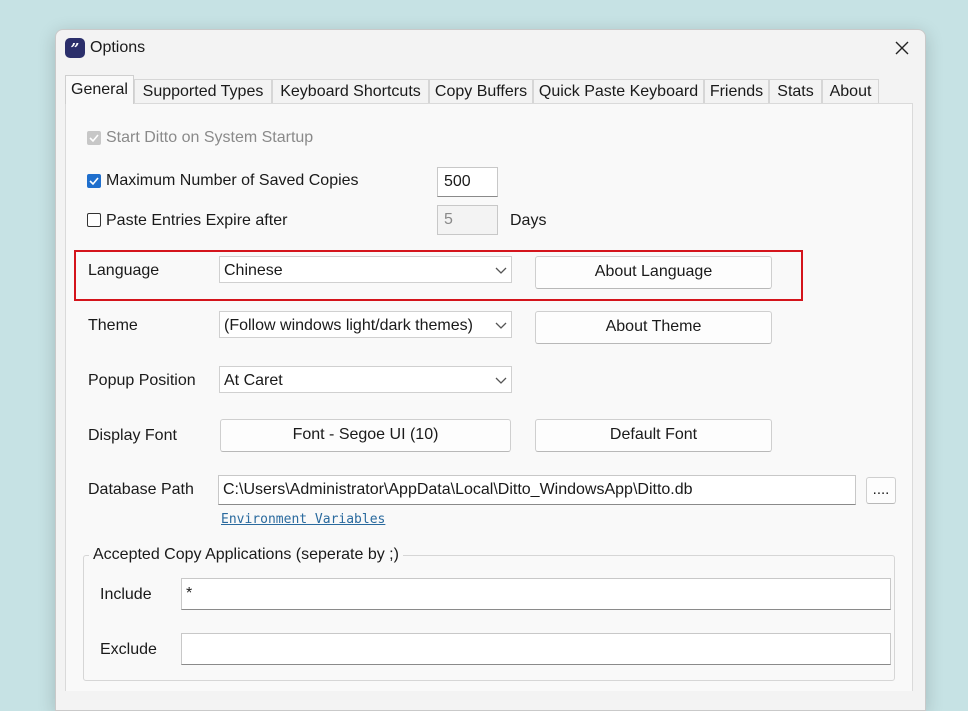 This screenshot has height=711, width=968. Describe the element at coordinates (128, 649) in the screenshot. I see `exclude-label: Exclude` at that location.